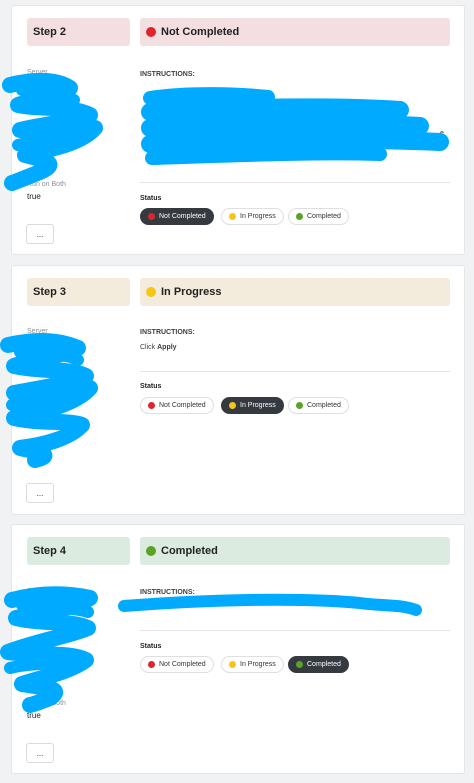  What do you see at coordinates (295, 551) in the screenshot?
I see `status-title-box: Completed` at bounding box center [295, 551].